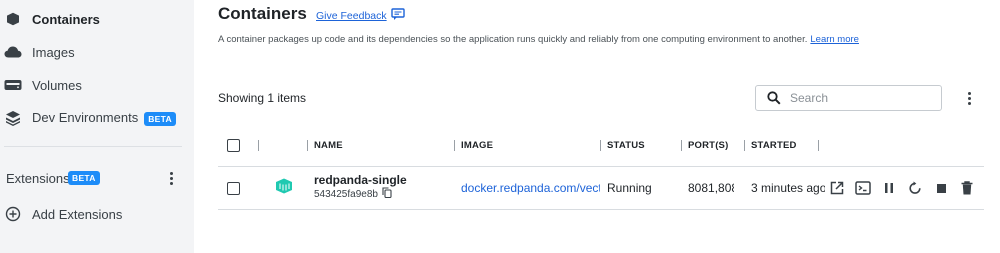 This screenshot has width=1000, height=253. I want to click on container-status: Running, so click(629, 188).